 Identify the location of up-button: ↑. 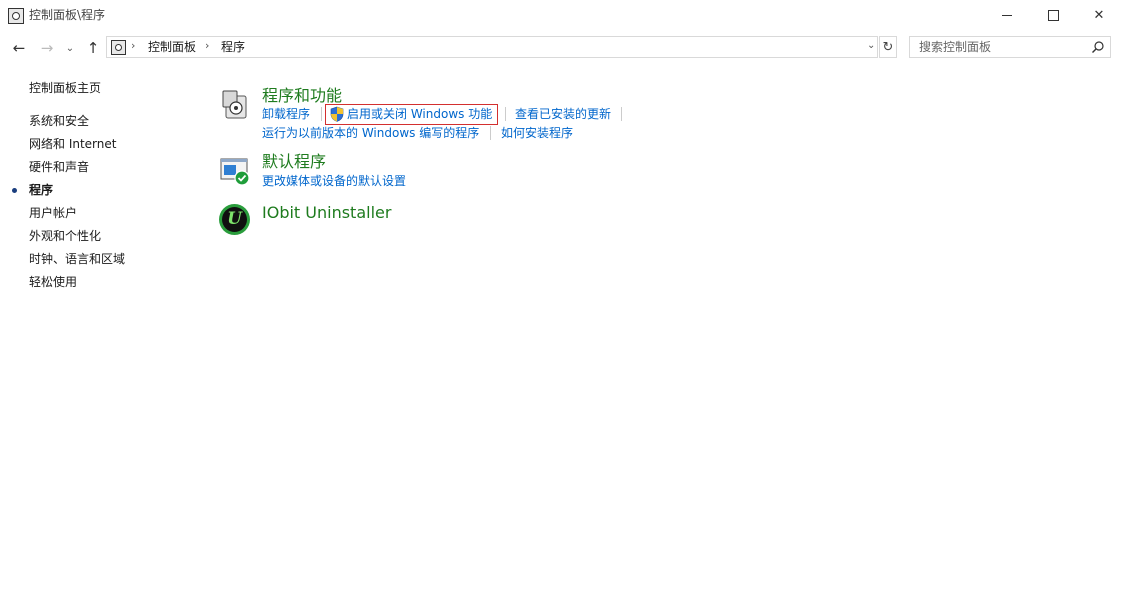
(93, 48).